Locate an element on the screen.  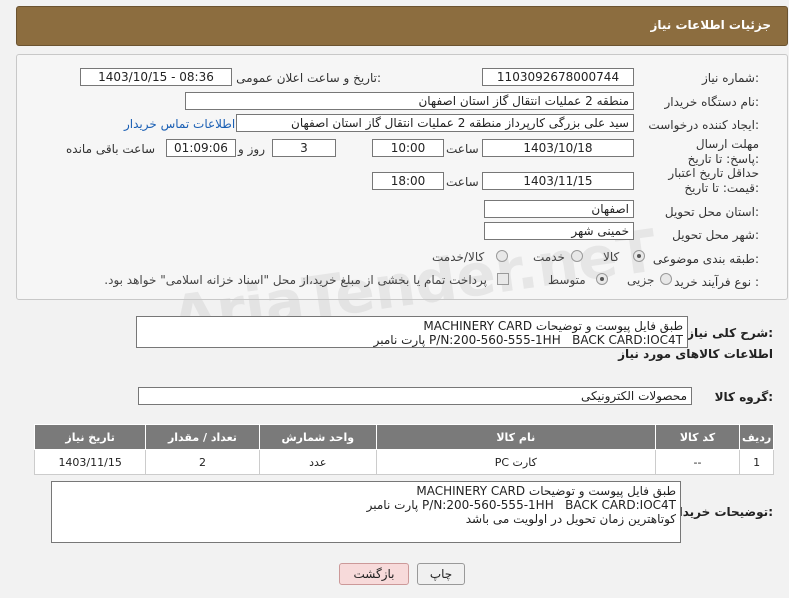
buyer-org-label: نام دستگاه خریدار: is located at coordinates (712, 102).